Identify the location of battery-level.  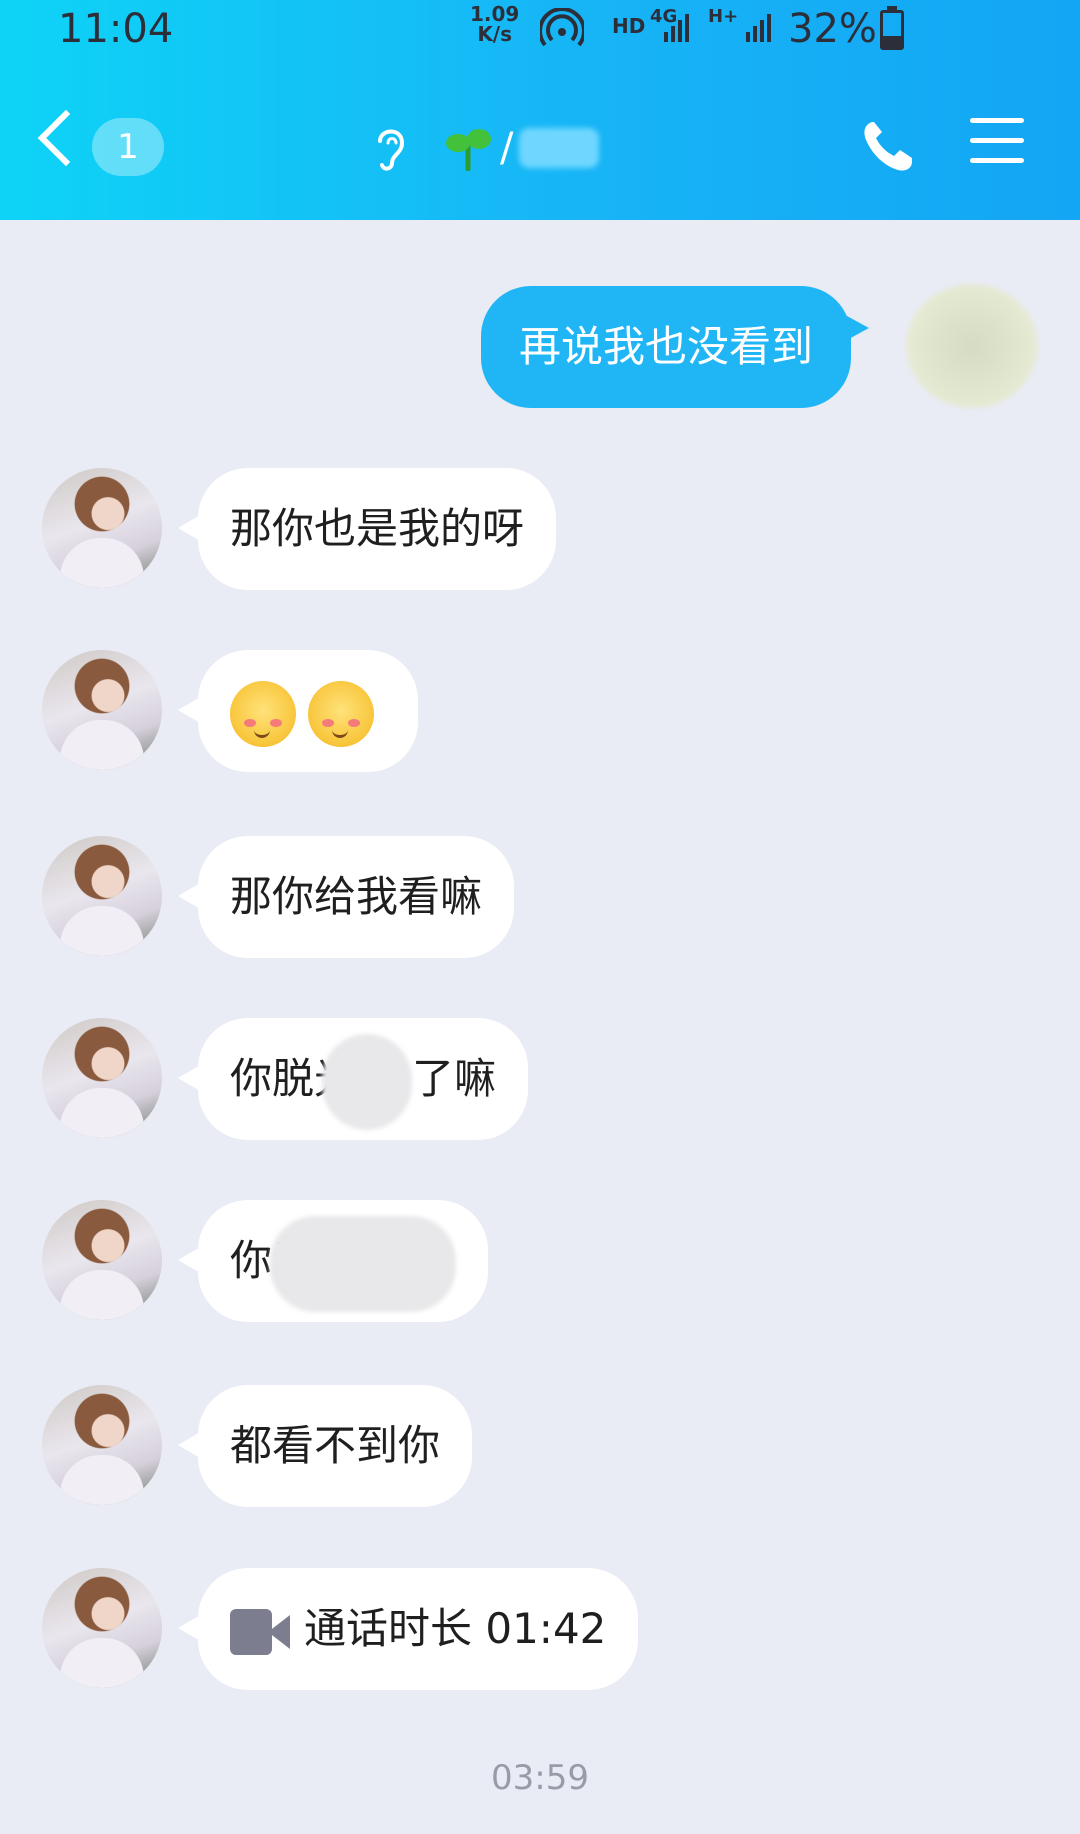
(892, 41).